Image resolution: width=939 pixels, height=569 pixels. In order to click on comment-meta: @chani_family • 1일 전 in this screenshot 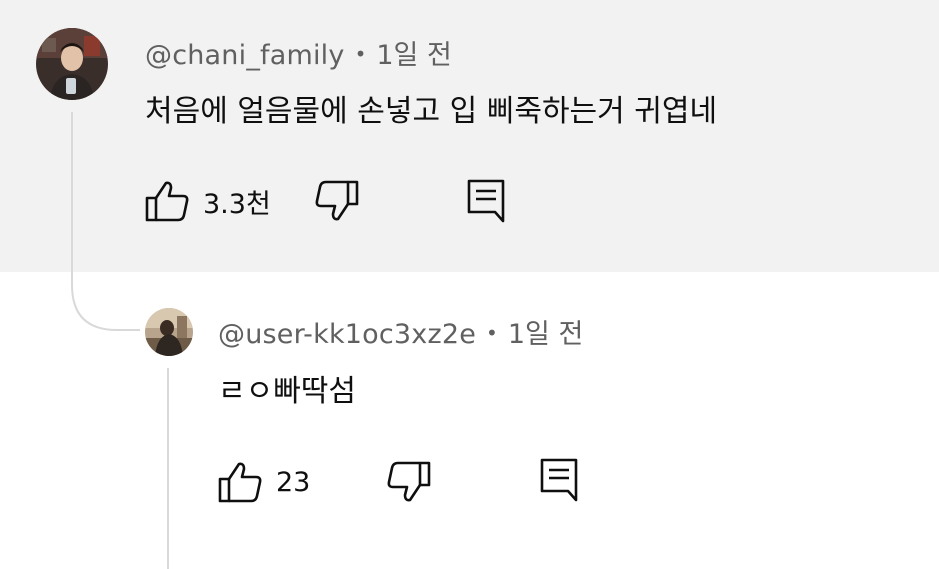, I will do `click(298, 52)`.